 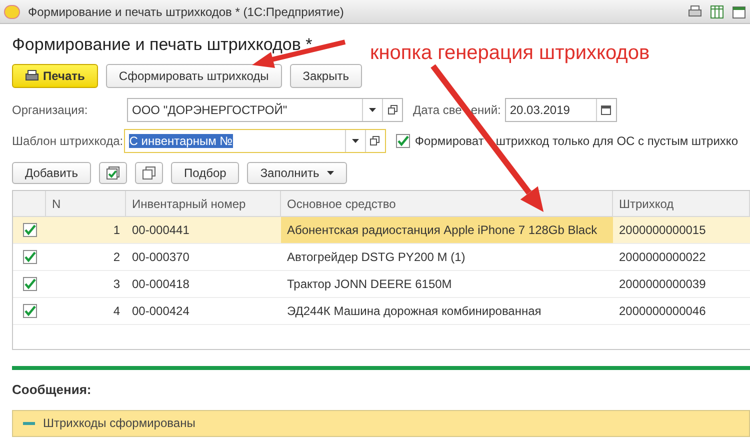 What do you see at coordinates (560, 110) in the screenshot?
I see `date-field: 20.03.2019` at bounding box center [560, 110].